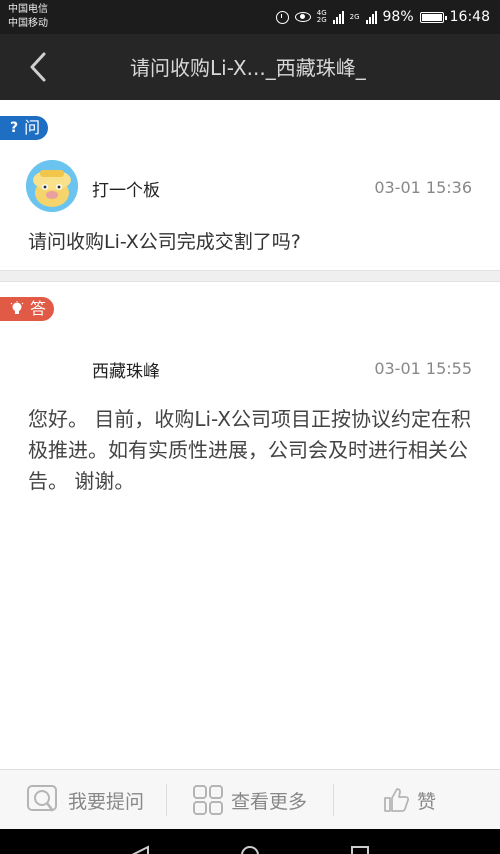 This screenshot has height=854, width=500. What do you see at coordinates (14, 128) in the screenshot?
I see `question-mark-icon: ?` at bounding box center [14, 128].